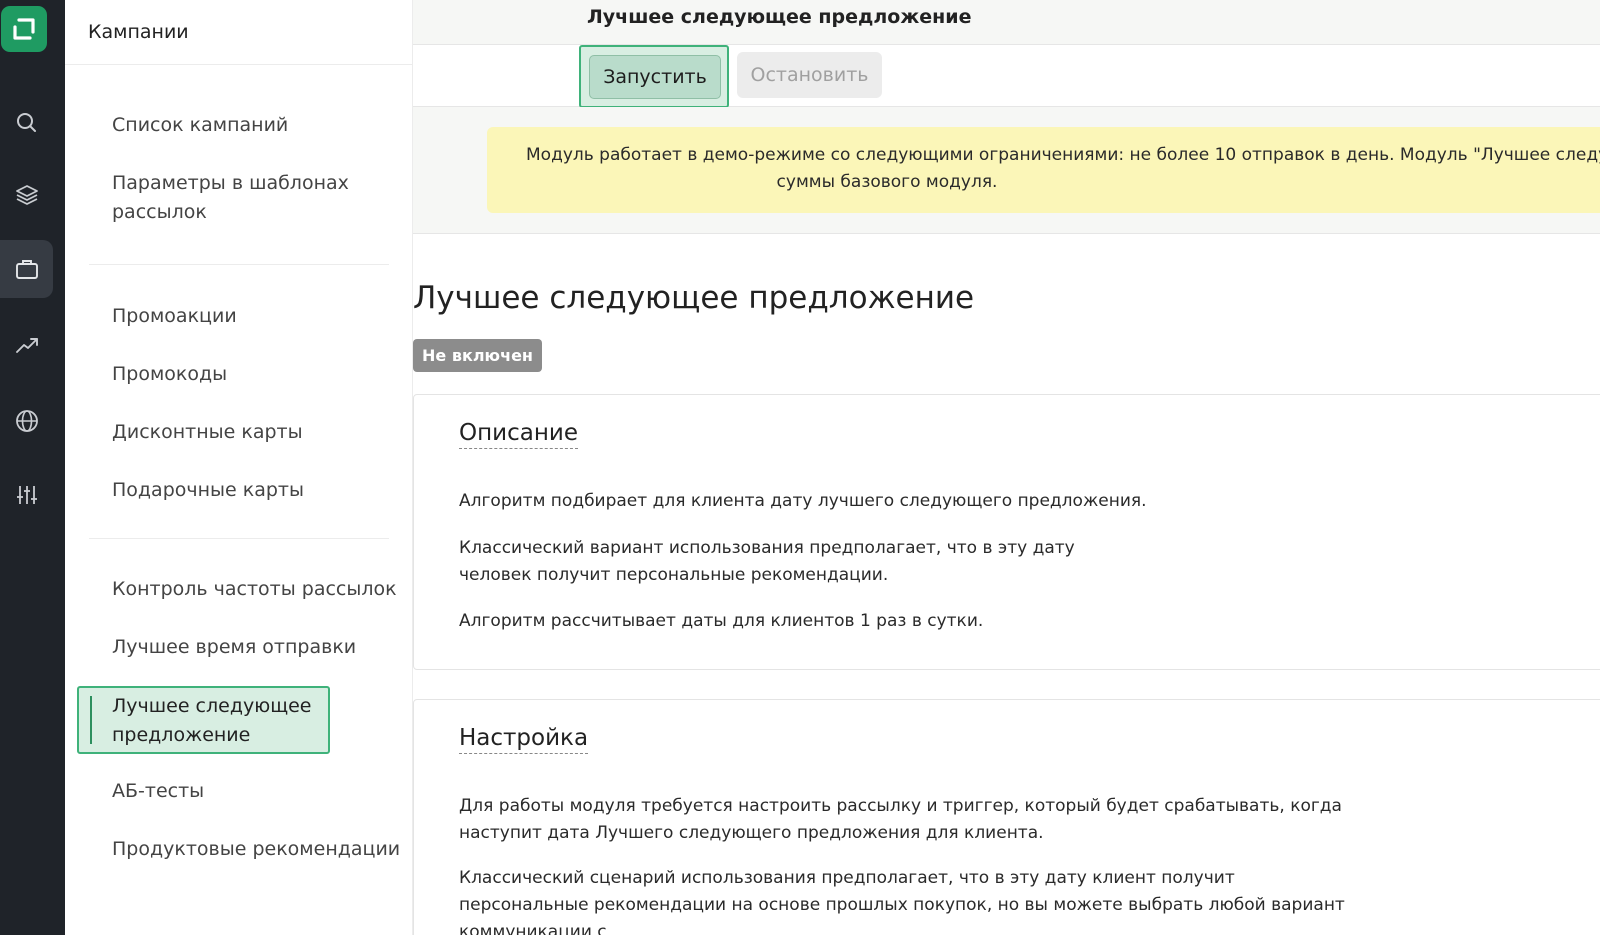 This screenshot has height=935, width=1600. I want to click on rail-settings, so click(26, 495).